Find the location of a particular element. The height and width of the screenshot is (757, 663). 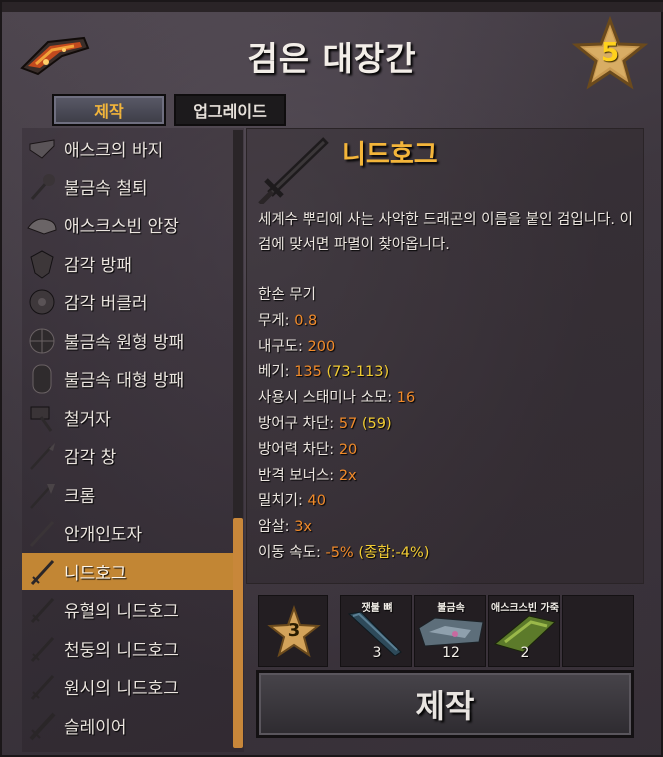

recipe-label: 유혈의 니드호그 is located at coordinates (121, 612).